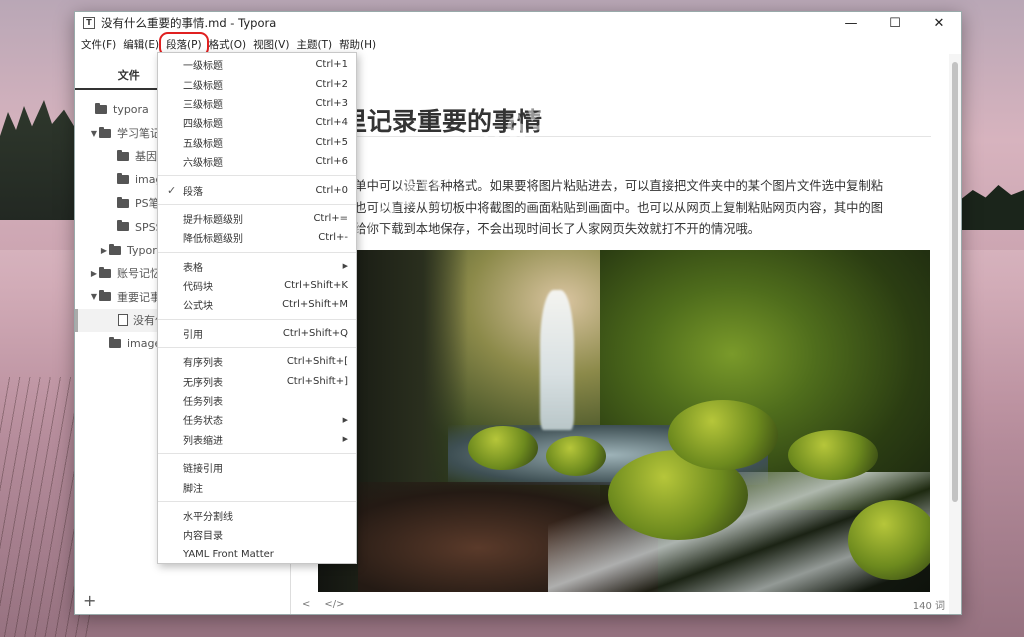 This screenshot has height=637, width=1024. I want to click on menu-item: YAML Front Matter, so click(257, 554).